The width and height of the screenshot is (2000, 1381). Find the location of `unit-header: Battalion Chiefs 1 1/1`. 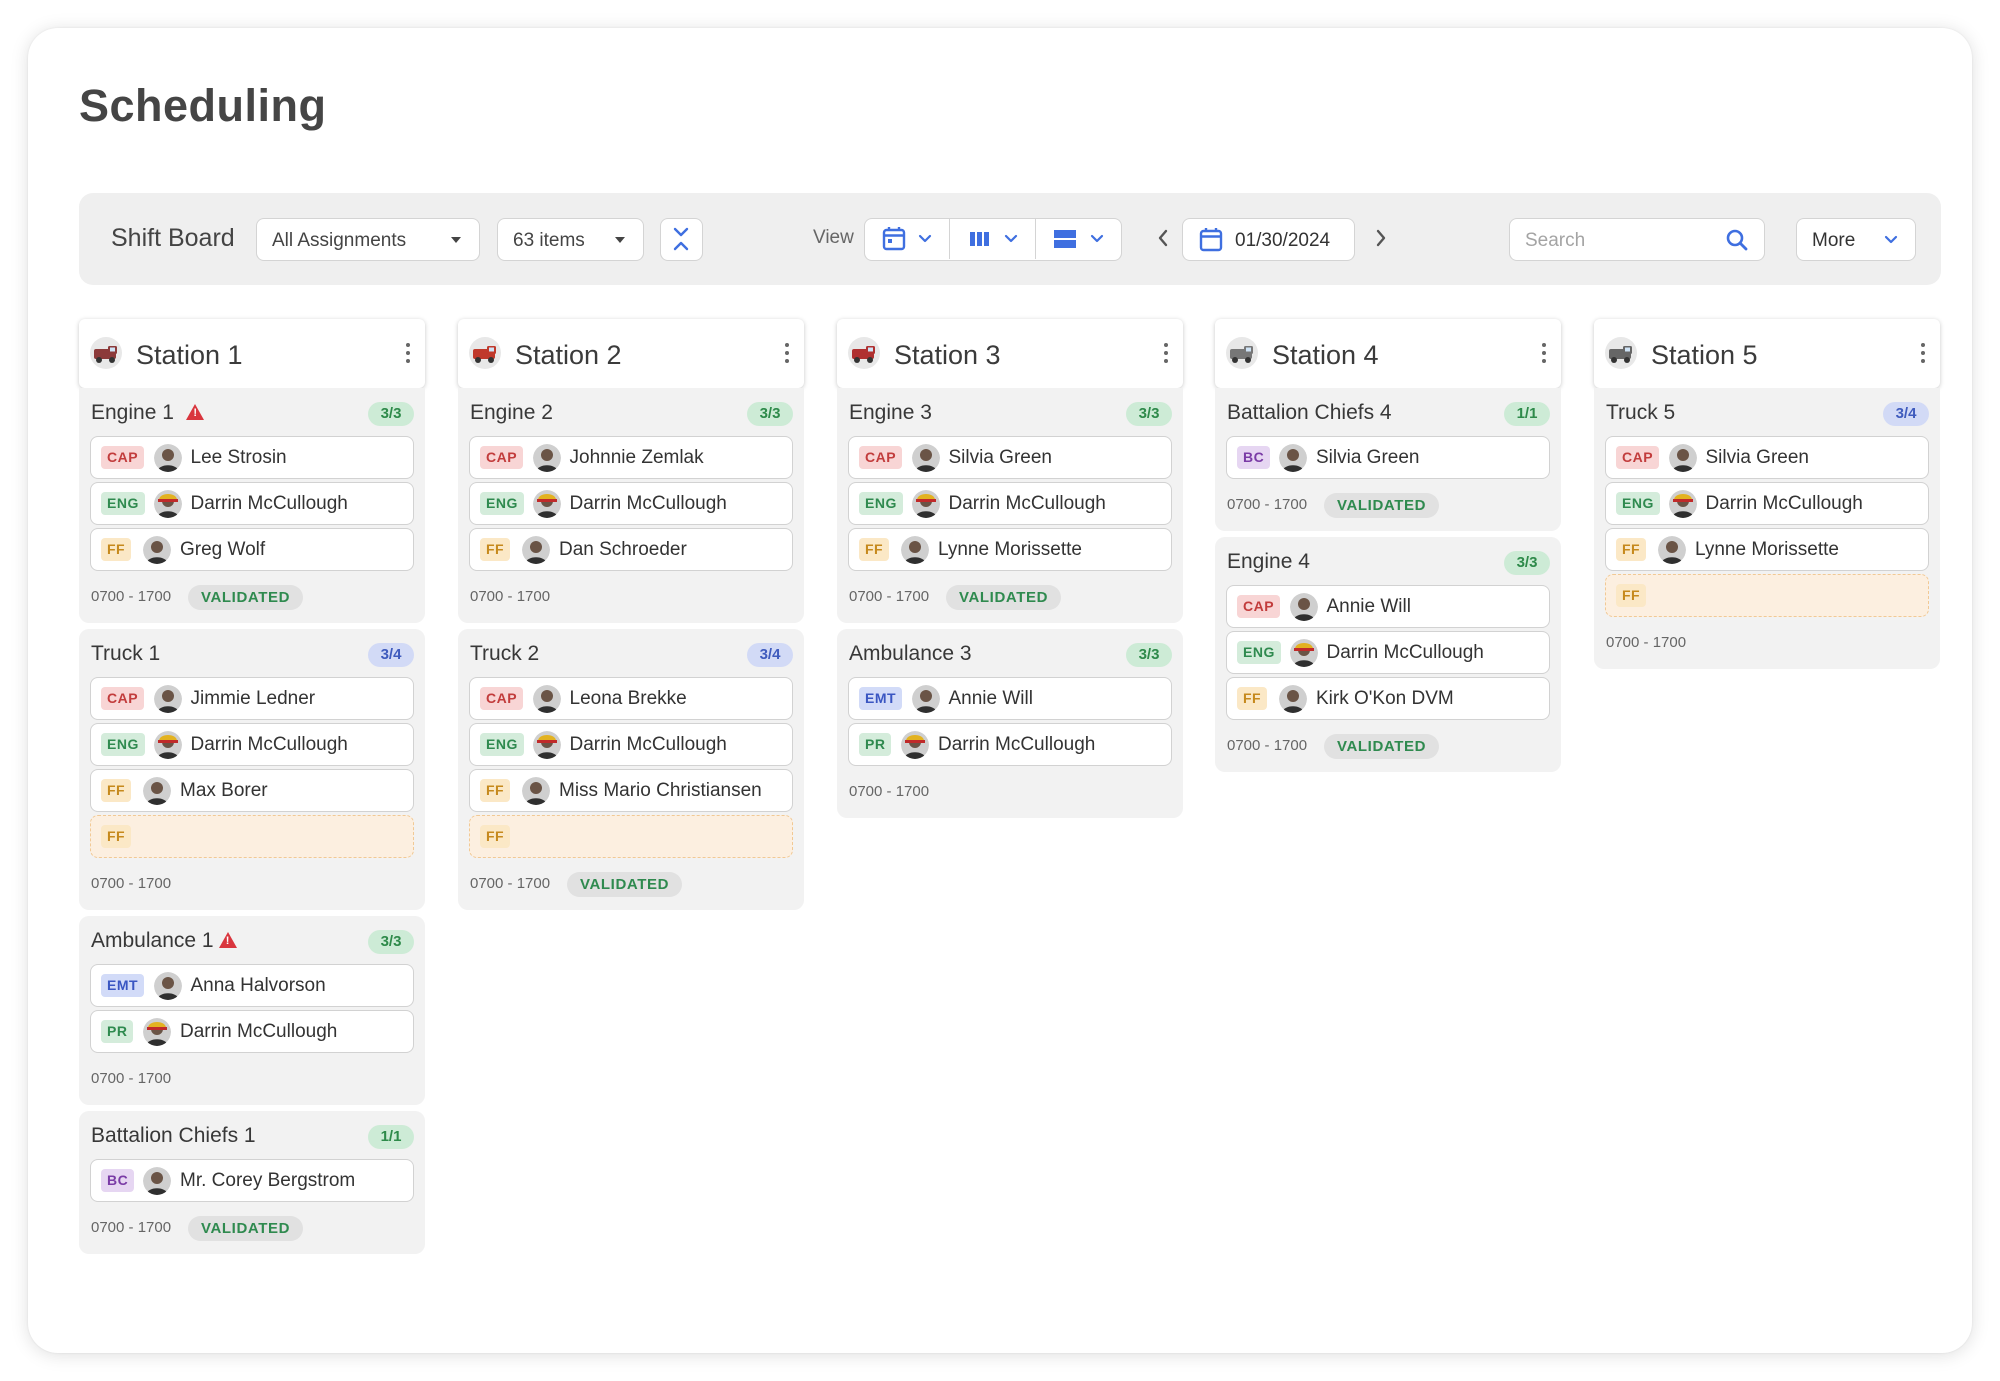

unit-header: Battalion Chiefs 1 1/1 is located at coordinates (252, 1137).